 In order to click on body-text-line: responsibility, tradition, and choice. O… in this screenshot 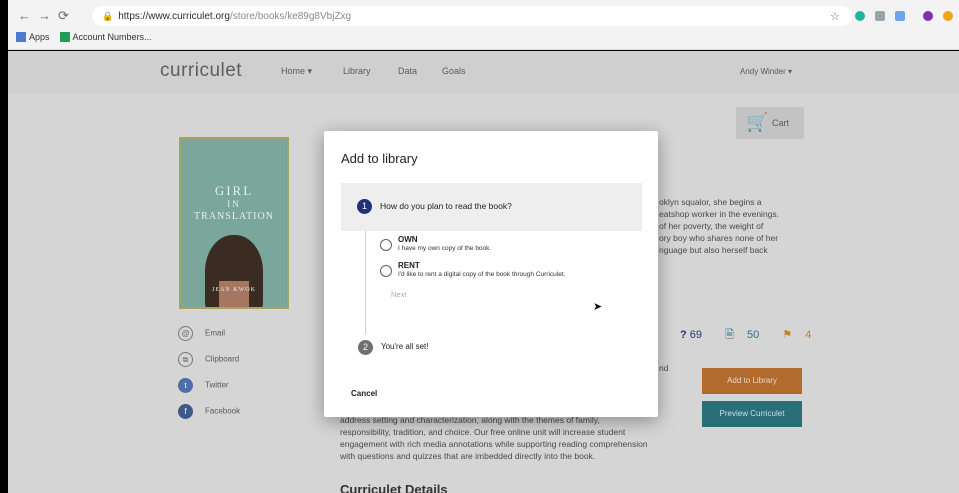, I will do `click(483, 432)`.